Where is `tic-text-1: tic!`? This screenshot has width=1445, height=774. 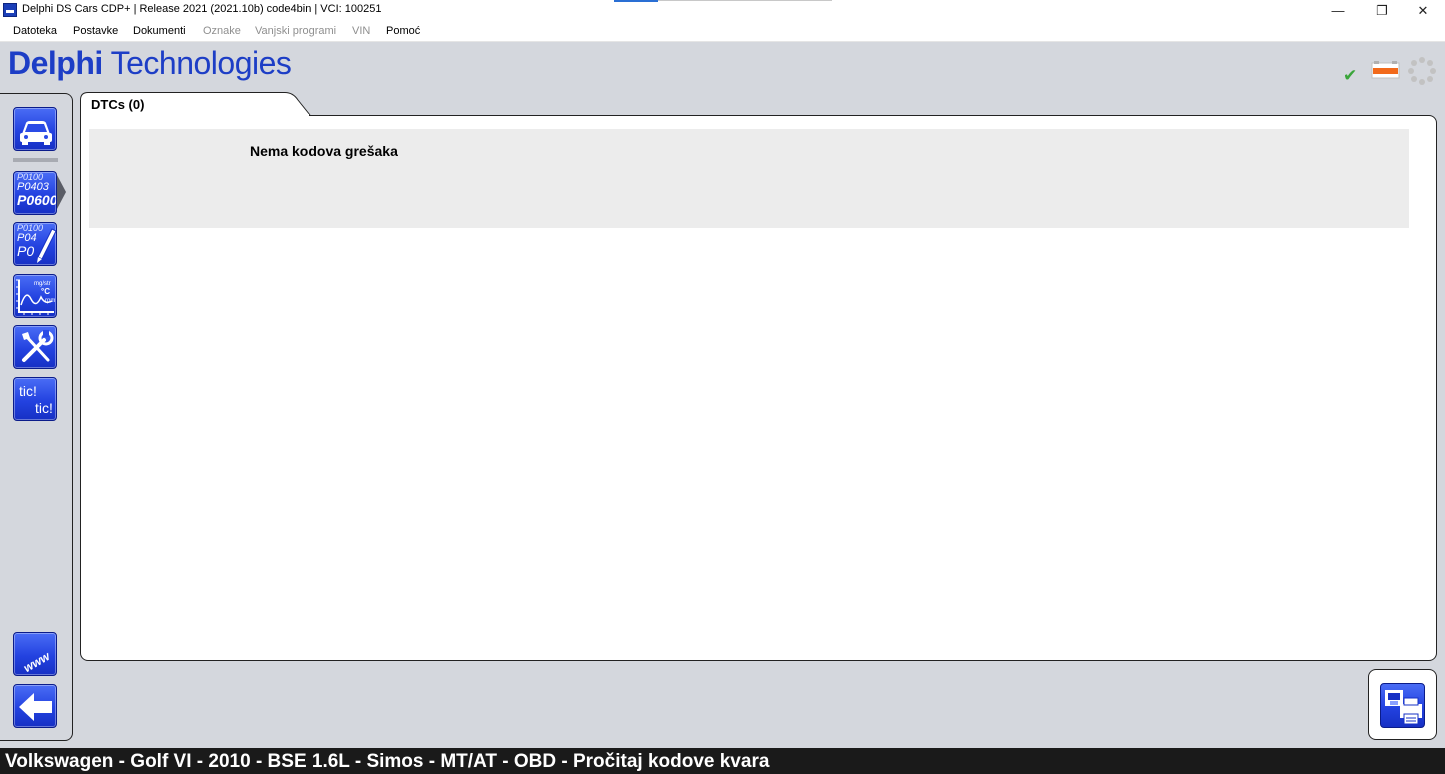 tic-text-1: tic! is located at coordinates (28, 391).